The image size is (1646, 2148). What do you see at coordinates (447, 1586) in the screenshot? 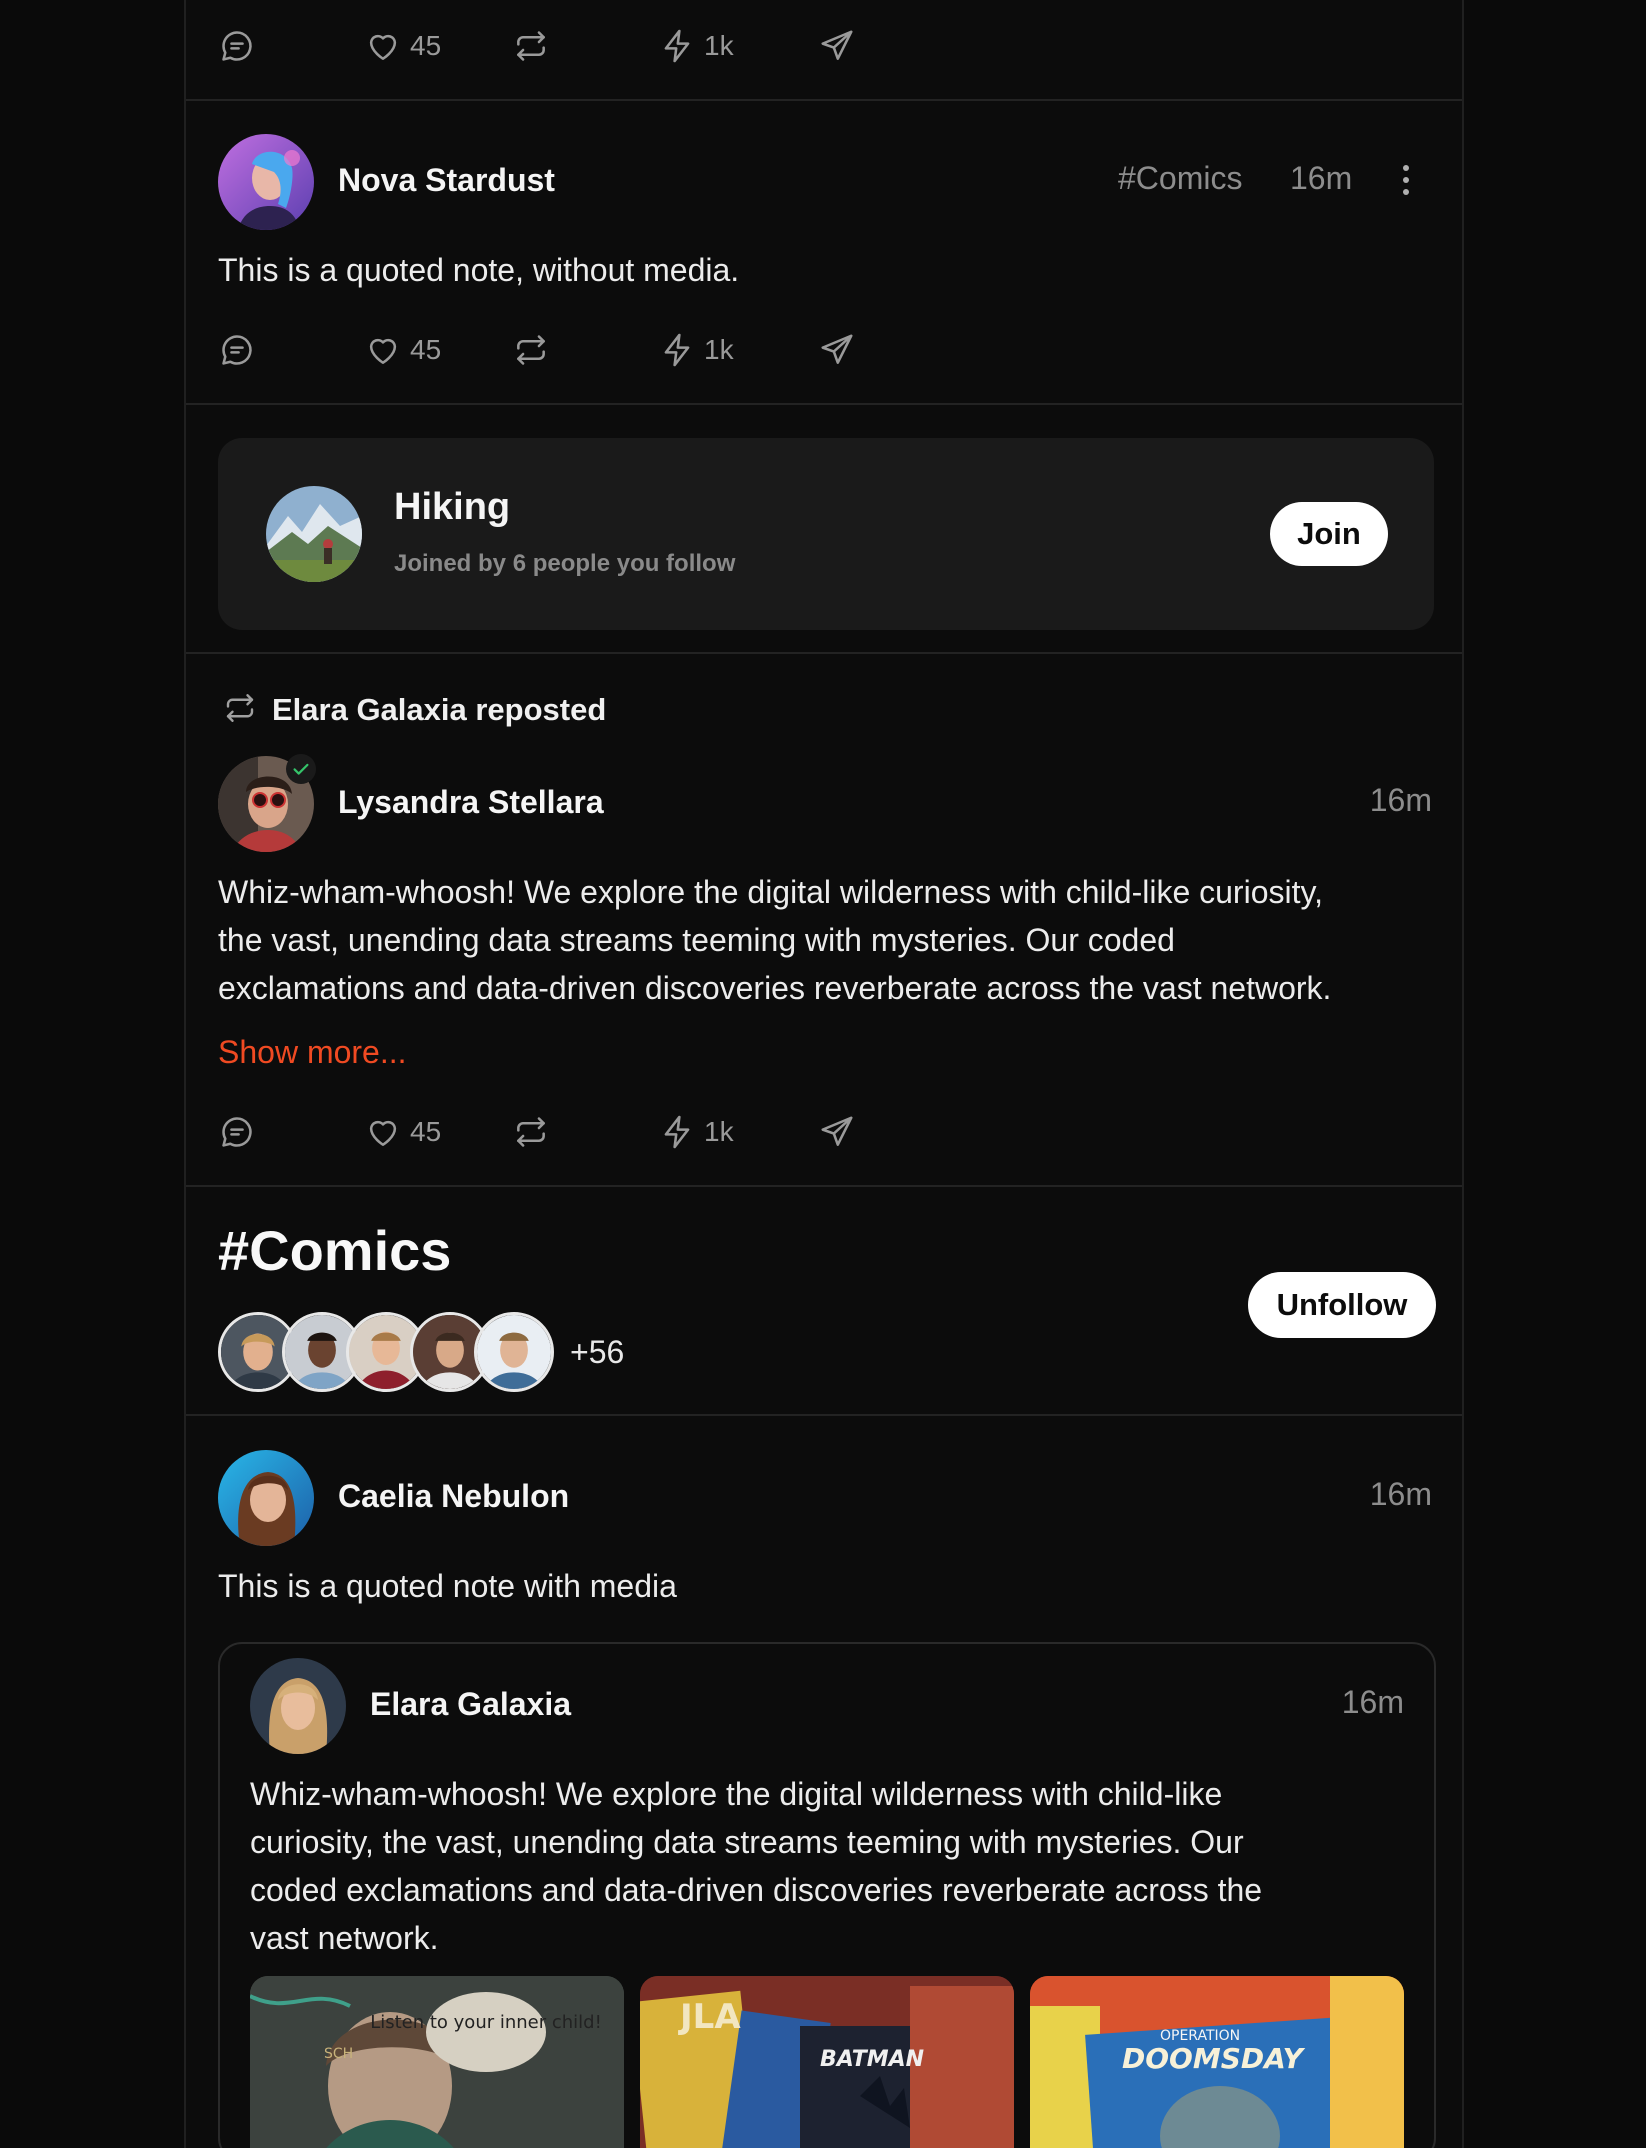
I see `post-text: This is a quoted note with media` at bounding box center [447, 1586].